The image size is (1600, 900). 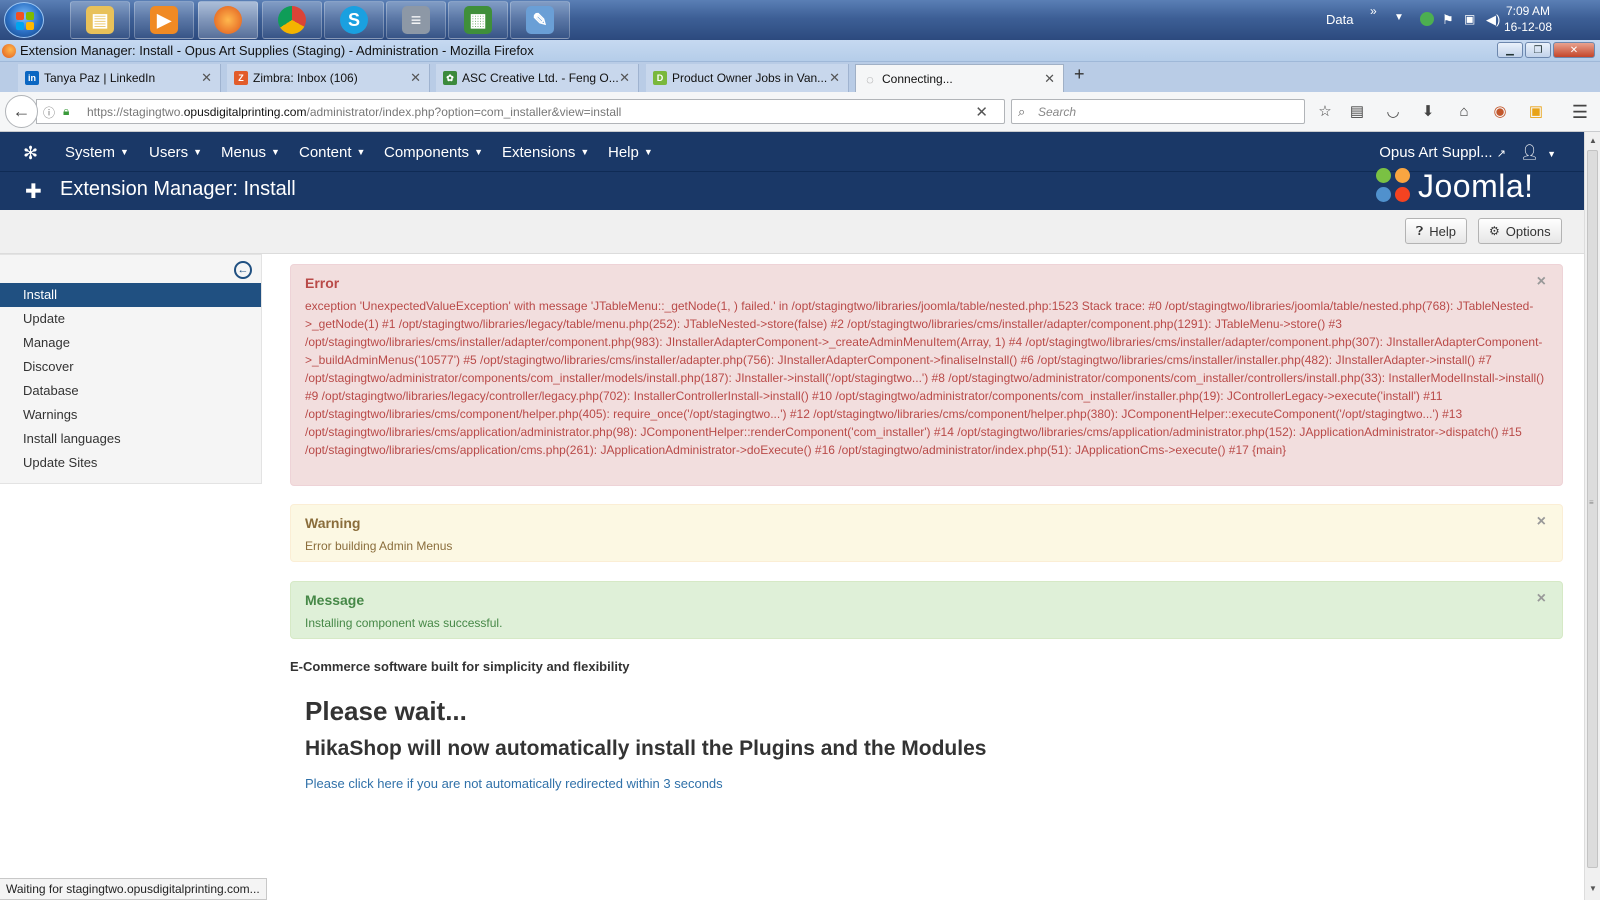 I want to click on joomla-logo-icon: ✻, so click(x=30, y=153).